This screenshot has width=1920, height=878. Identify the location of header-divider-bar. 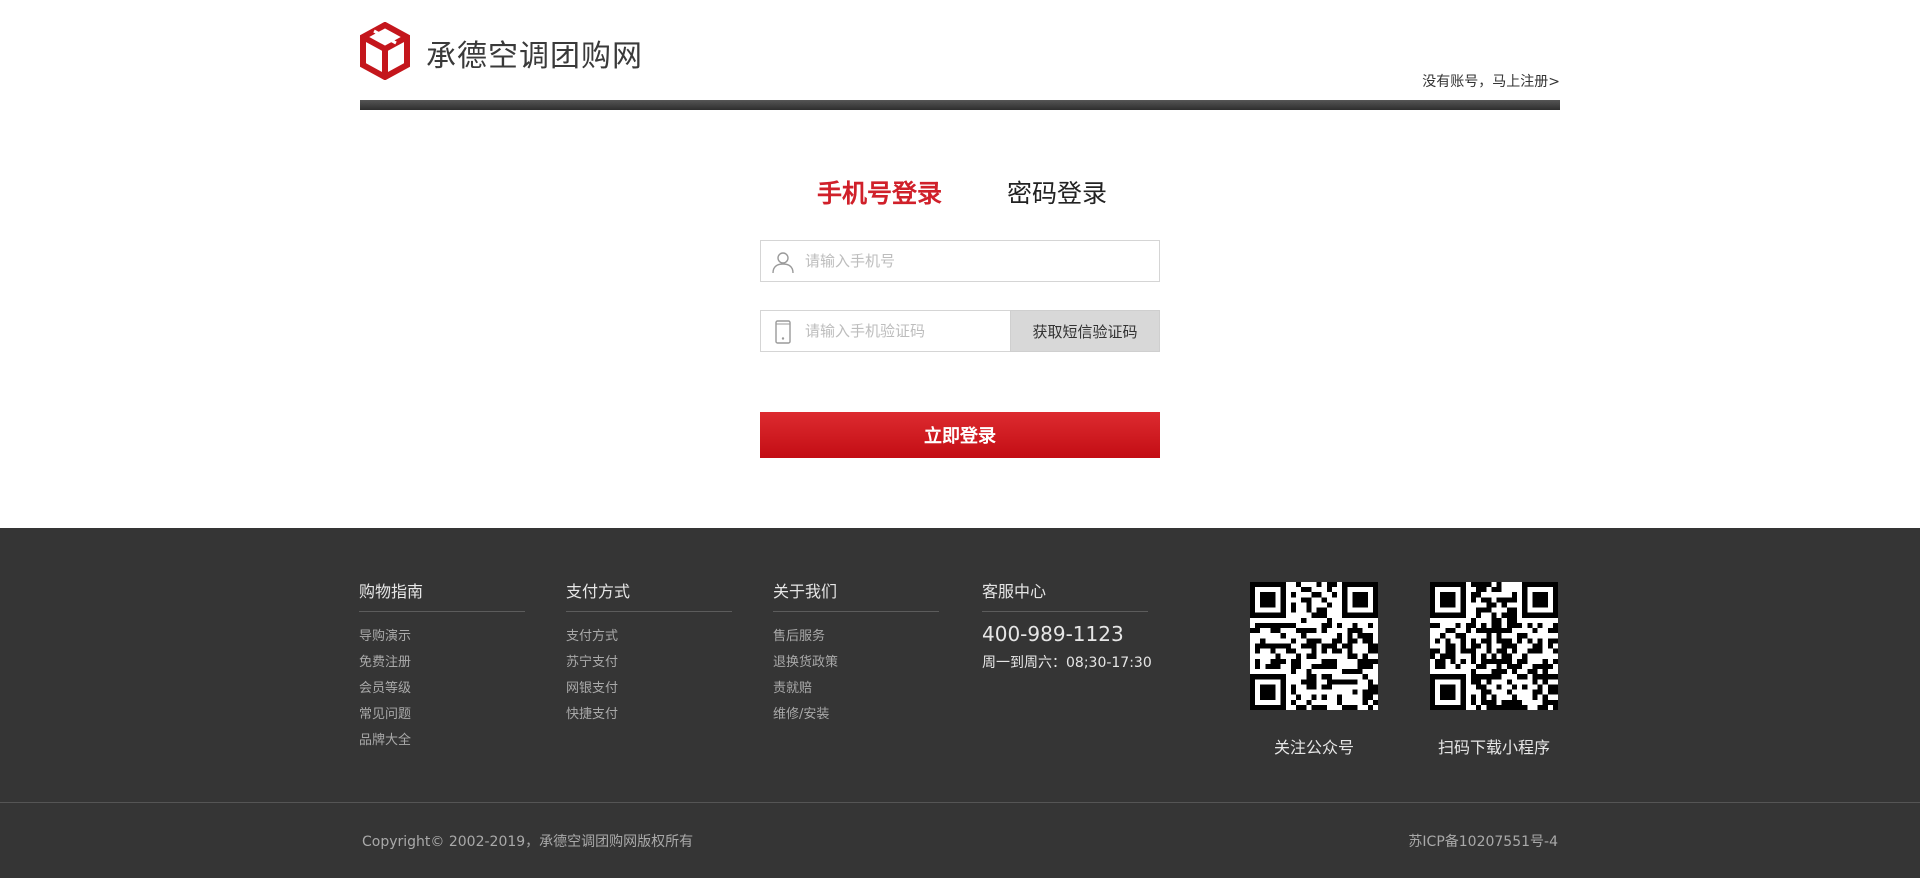
(960, 105).